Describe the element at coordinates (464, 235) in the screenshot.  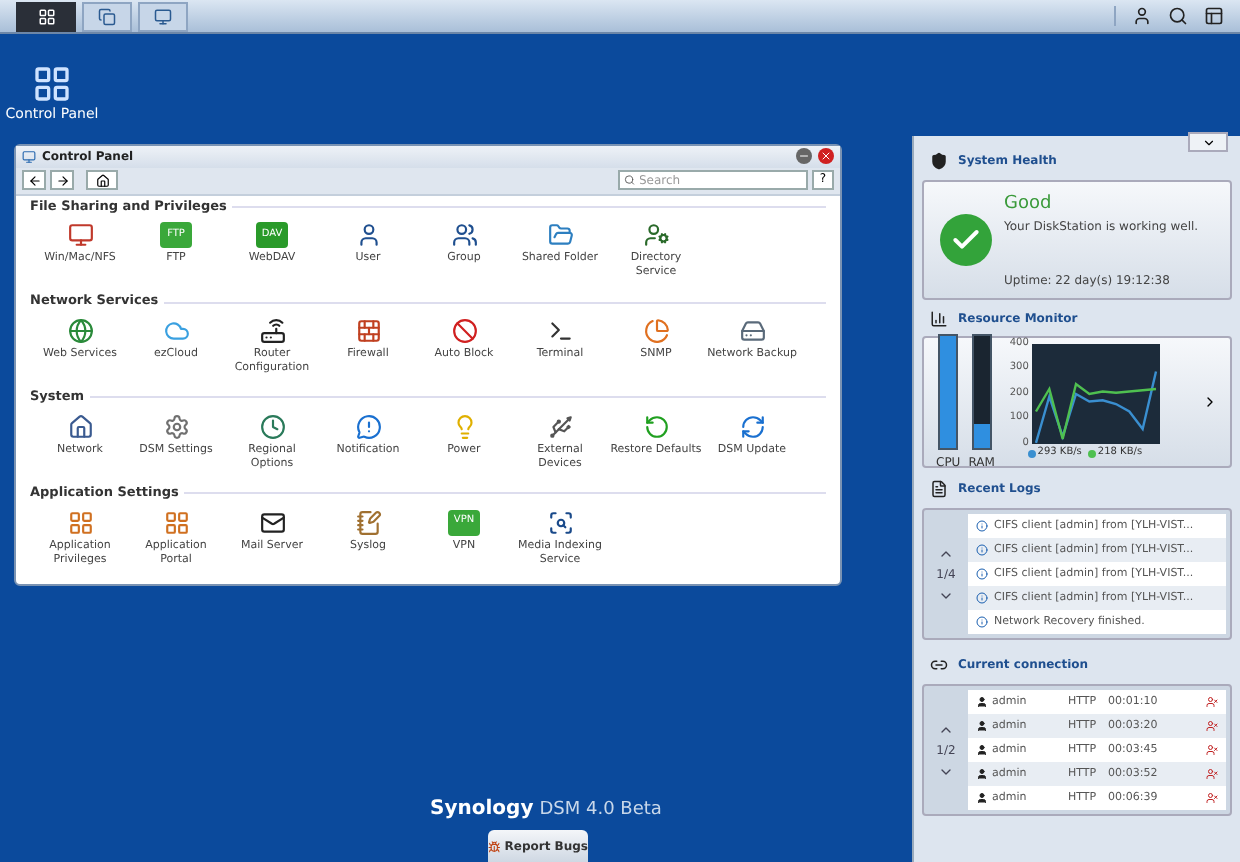
I see `people-icon` at that location.